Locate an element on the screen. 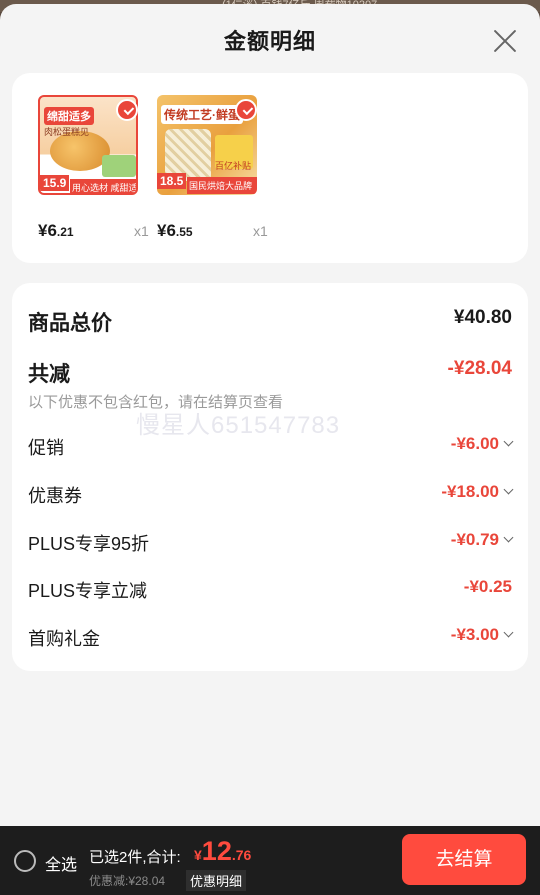 The image size is (540, 895). discount-label: 优惠券 is located at coordinates (55, 496).